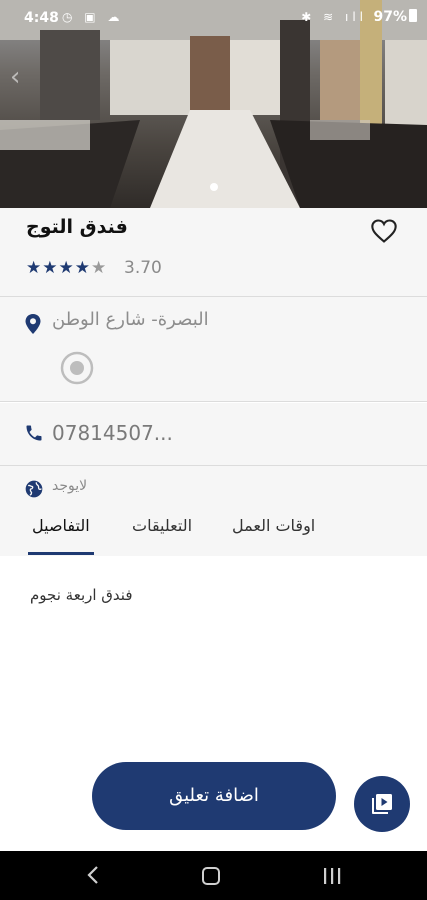  I want to click on tab-details: التفاصيل, so click(61, 525).